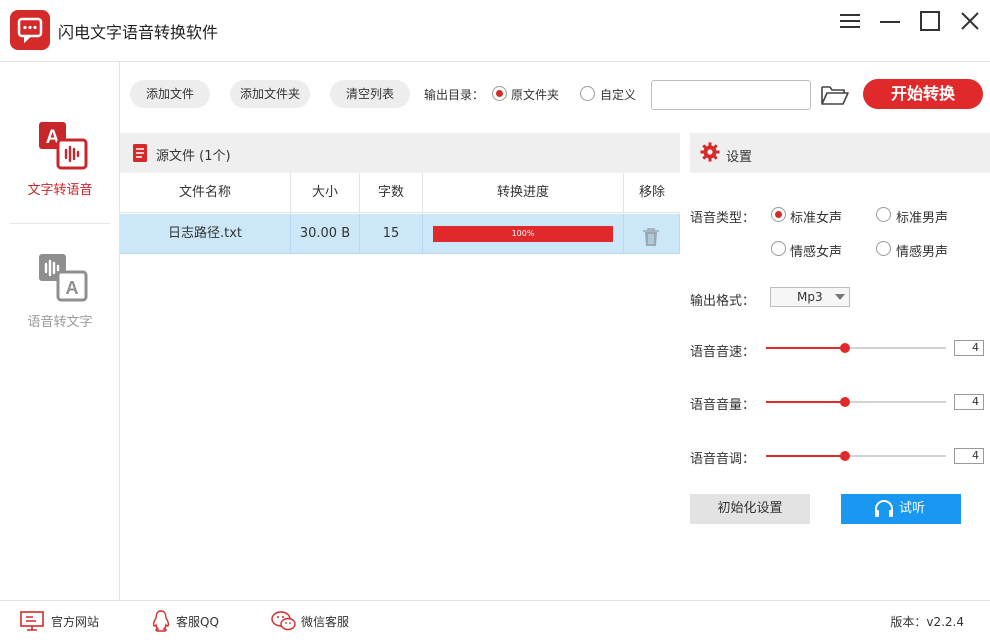 Image resolution: width=990 pixels, height=642 pixels. Describe the element at coordinates (325, 192) in the screenshot. I see `column-header-size: 大小` at that location.